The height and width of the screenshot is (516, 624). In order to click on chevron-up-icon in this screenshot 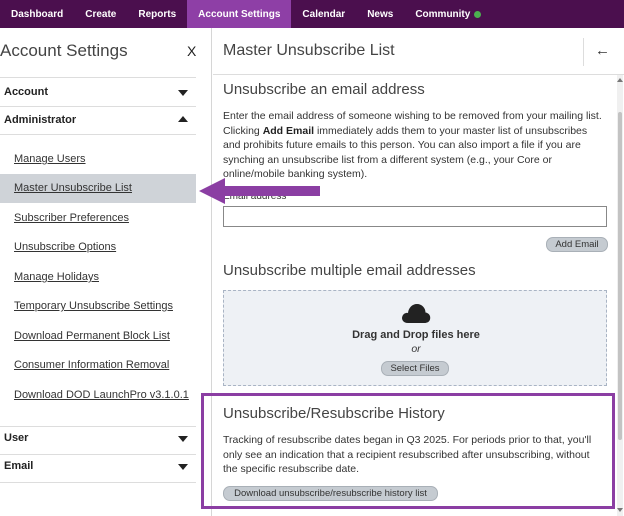, I will do `click(183, 119)`.